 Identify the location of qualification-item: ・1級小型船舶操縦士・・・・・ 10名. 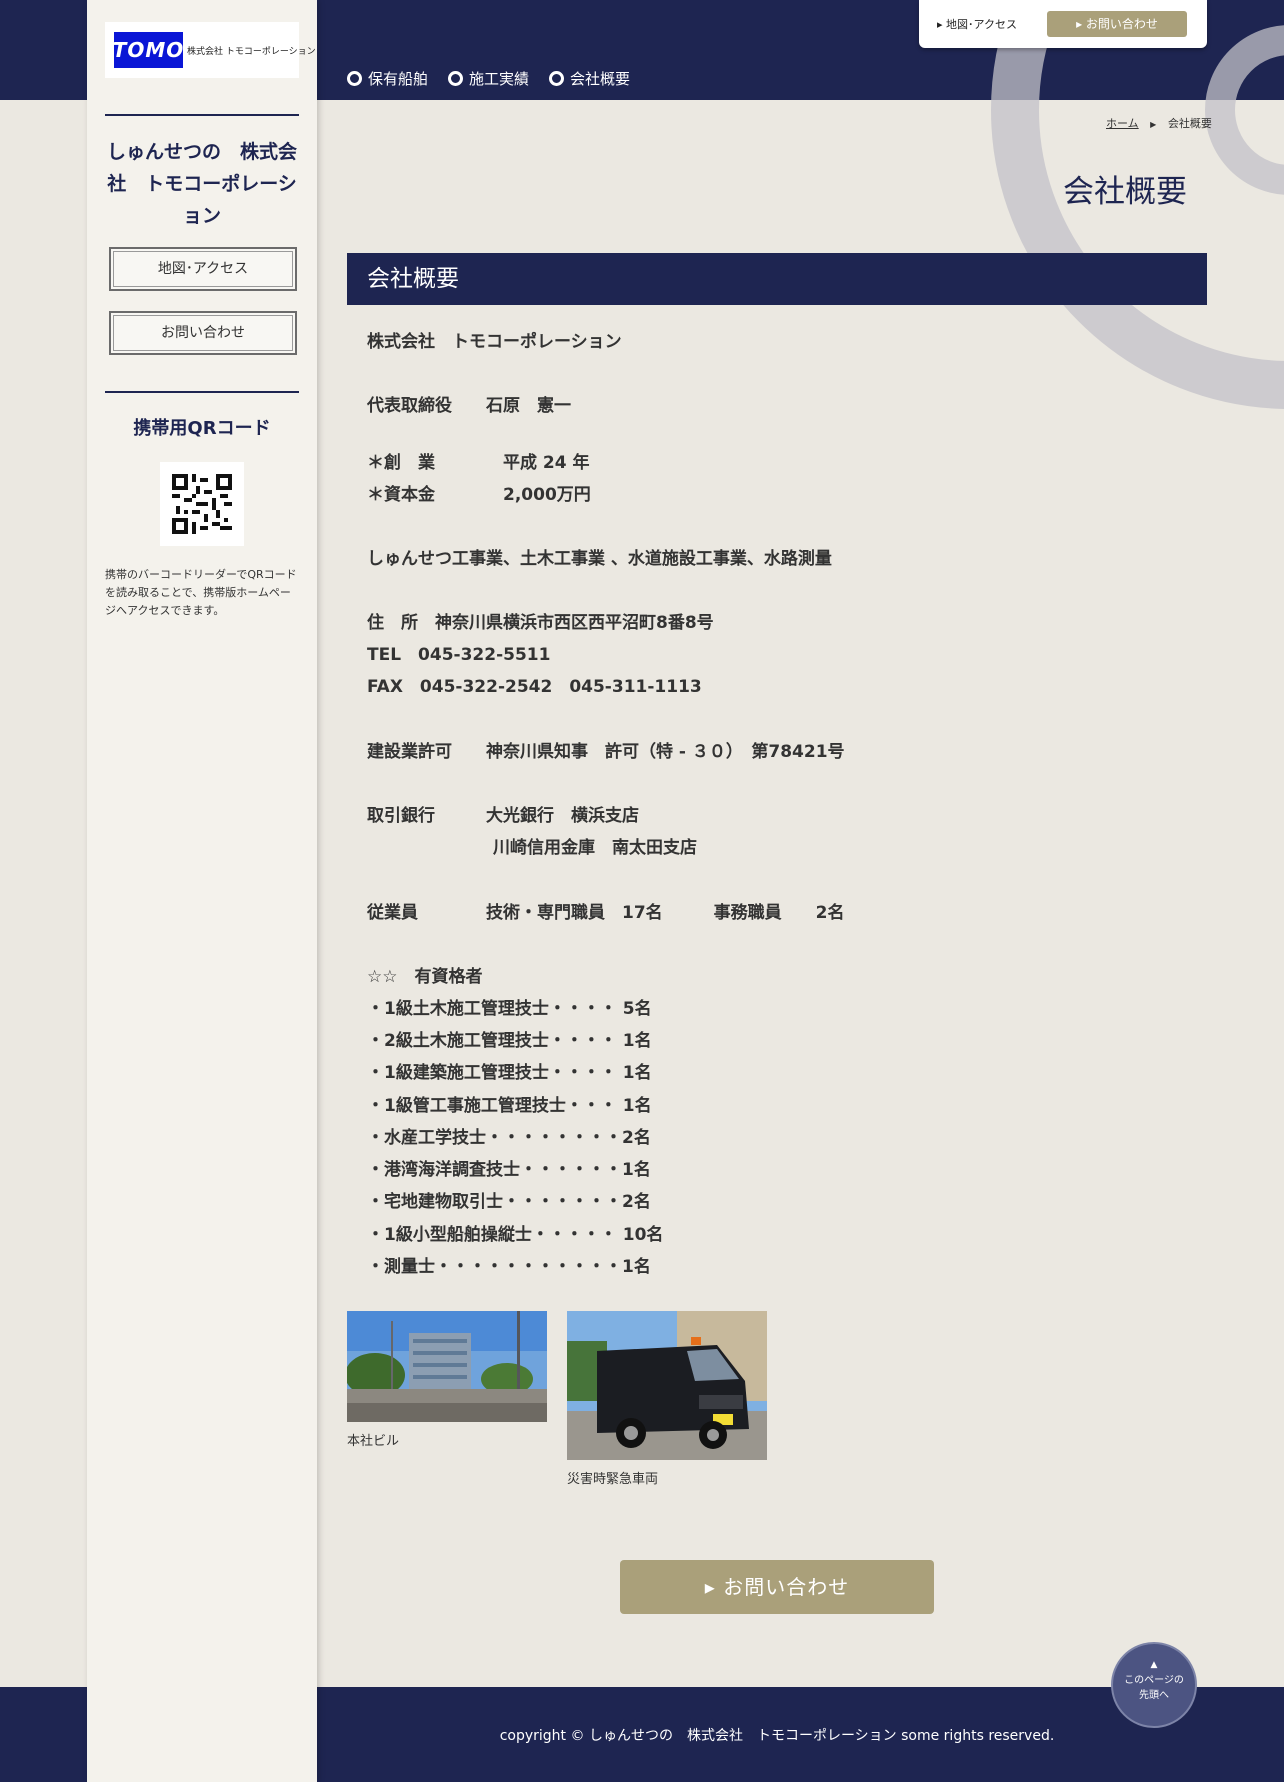
(515, 1235).